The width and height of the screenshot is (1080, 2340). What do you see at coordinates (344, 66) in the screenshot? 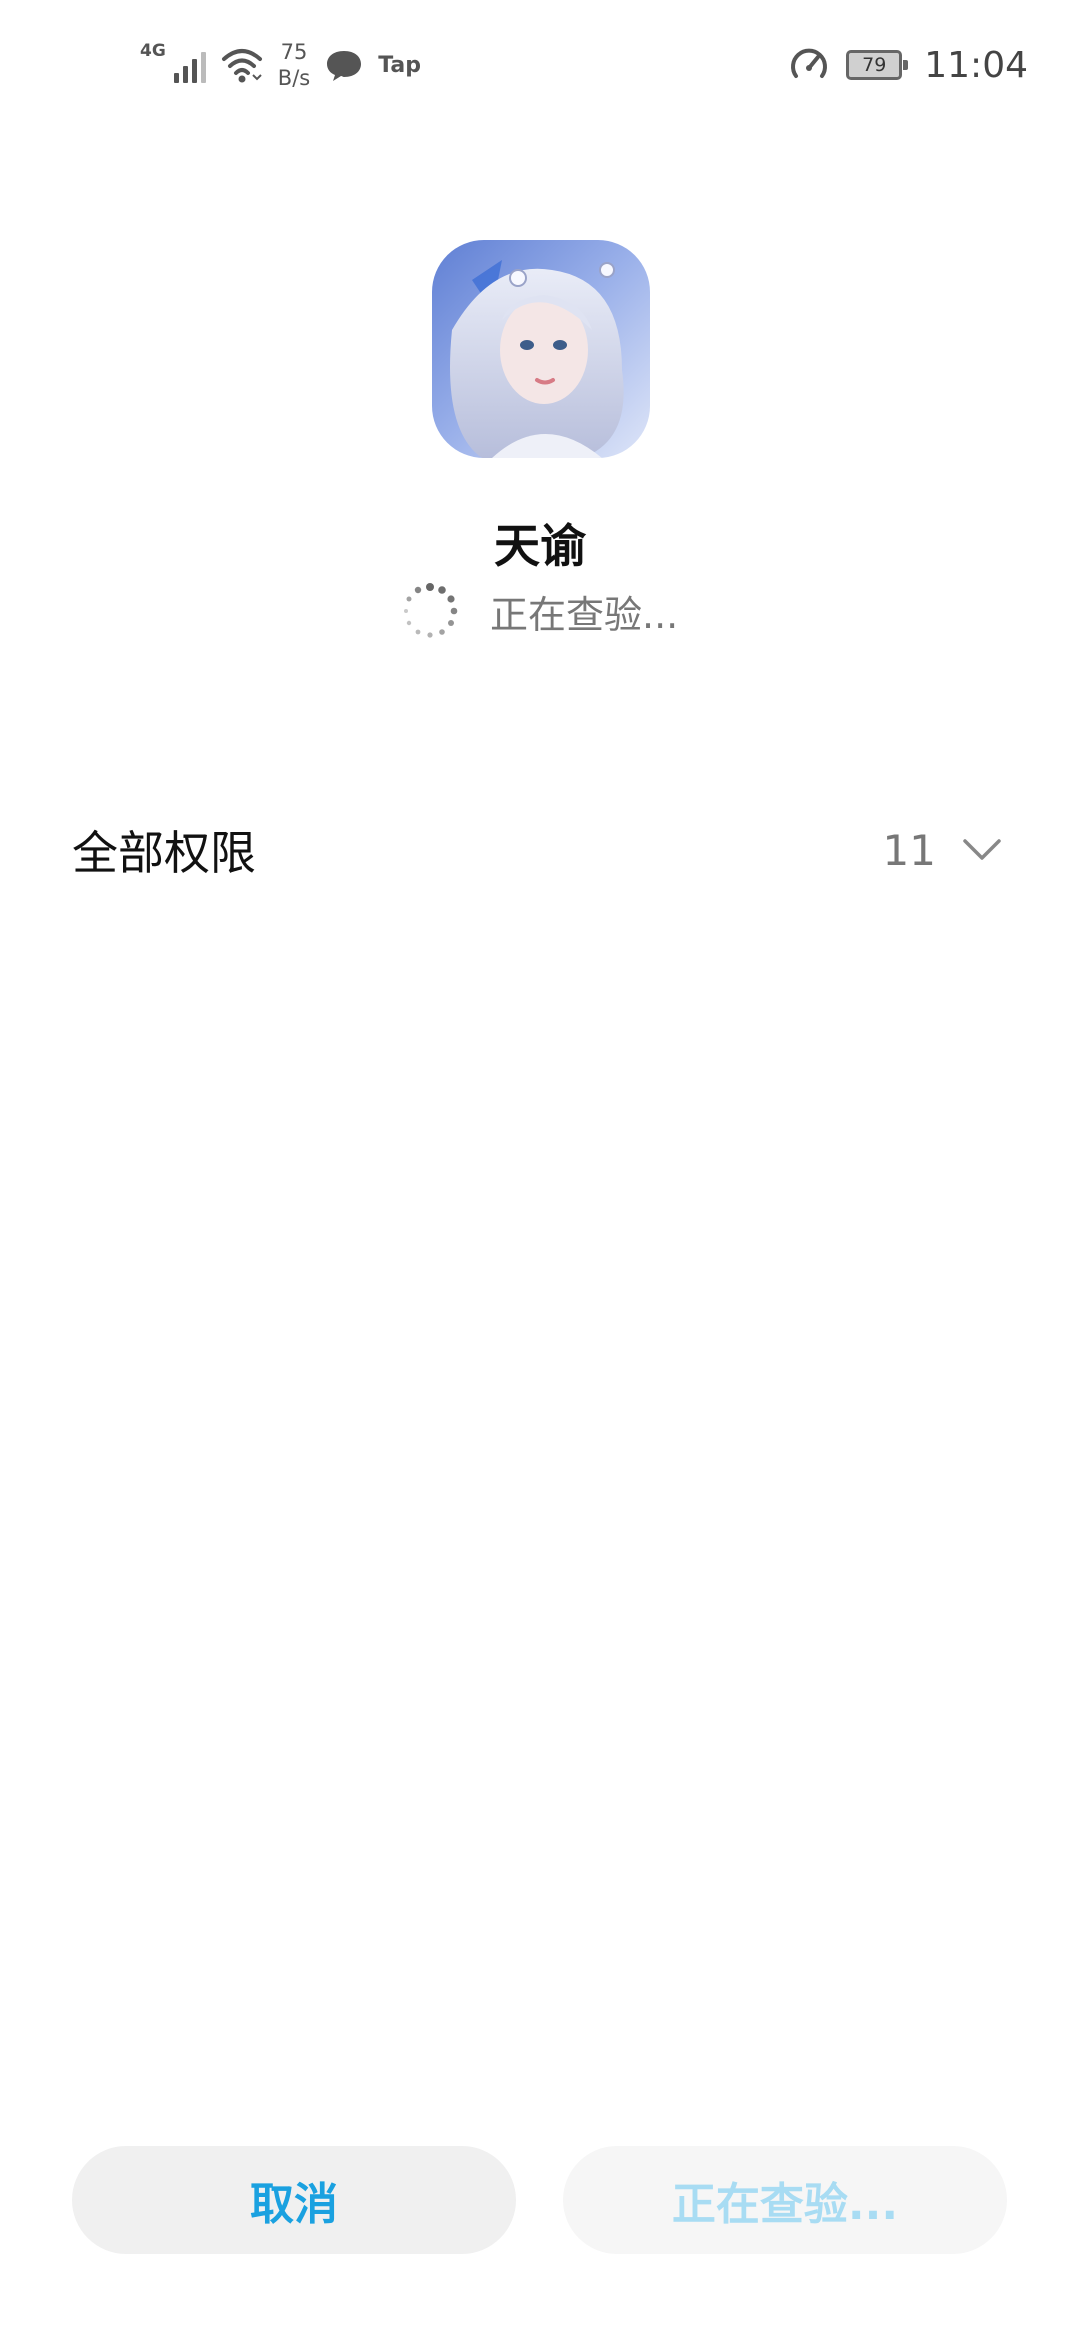
I see `message-icon` at bounding box center [344, 66].